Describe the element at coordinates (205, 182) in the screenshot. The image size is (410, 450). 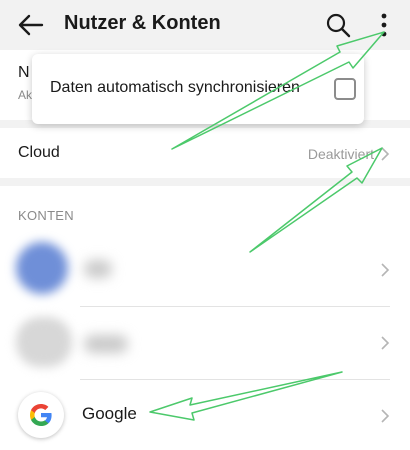
I see `section-divider` at that location.